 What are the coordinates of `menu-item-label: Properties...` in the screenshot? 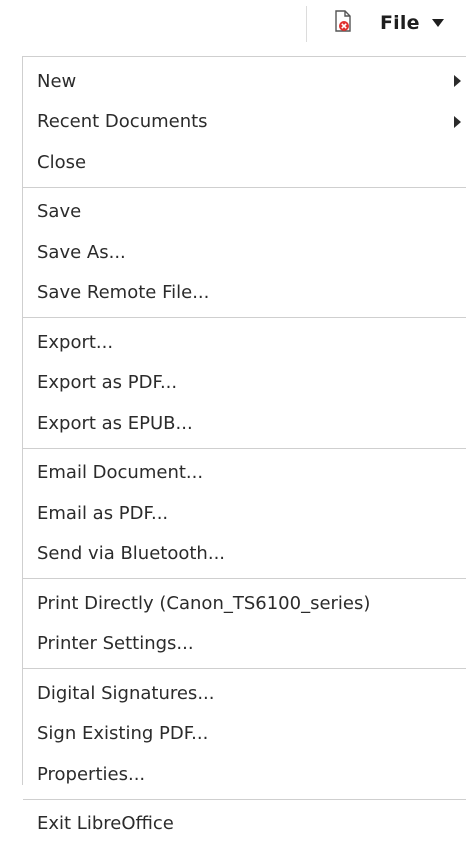 It's located at (91, 774).